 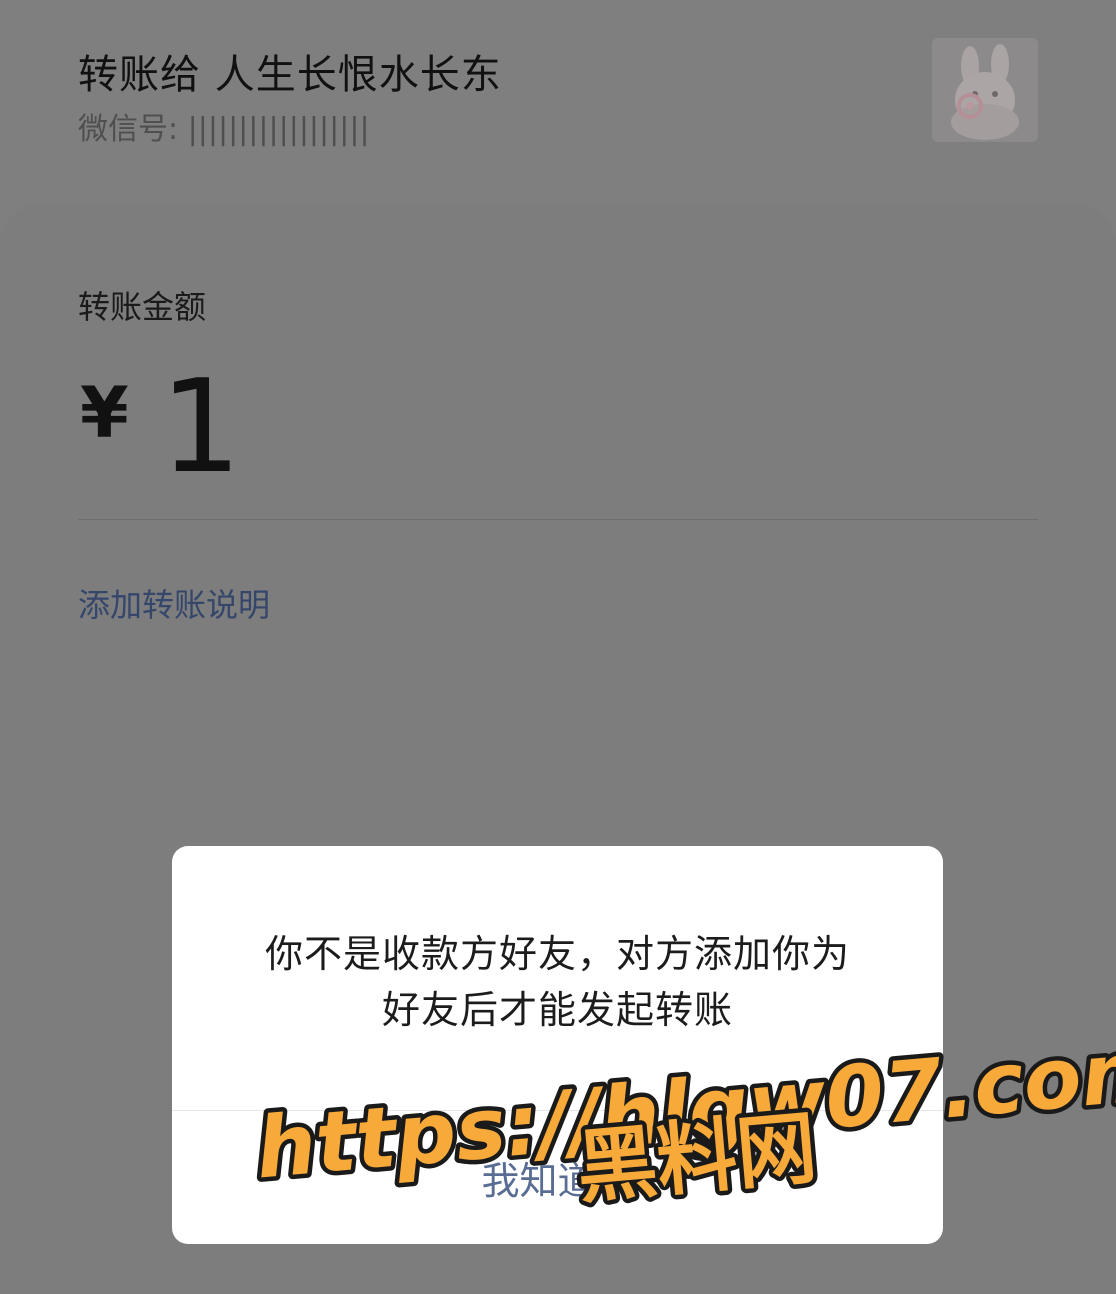 What do you see at coordinates (174, 603) in the screenshot?
I see `add-note-link: 添加转账说明` at bounding box center [174, 603].